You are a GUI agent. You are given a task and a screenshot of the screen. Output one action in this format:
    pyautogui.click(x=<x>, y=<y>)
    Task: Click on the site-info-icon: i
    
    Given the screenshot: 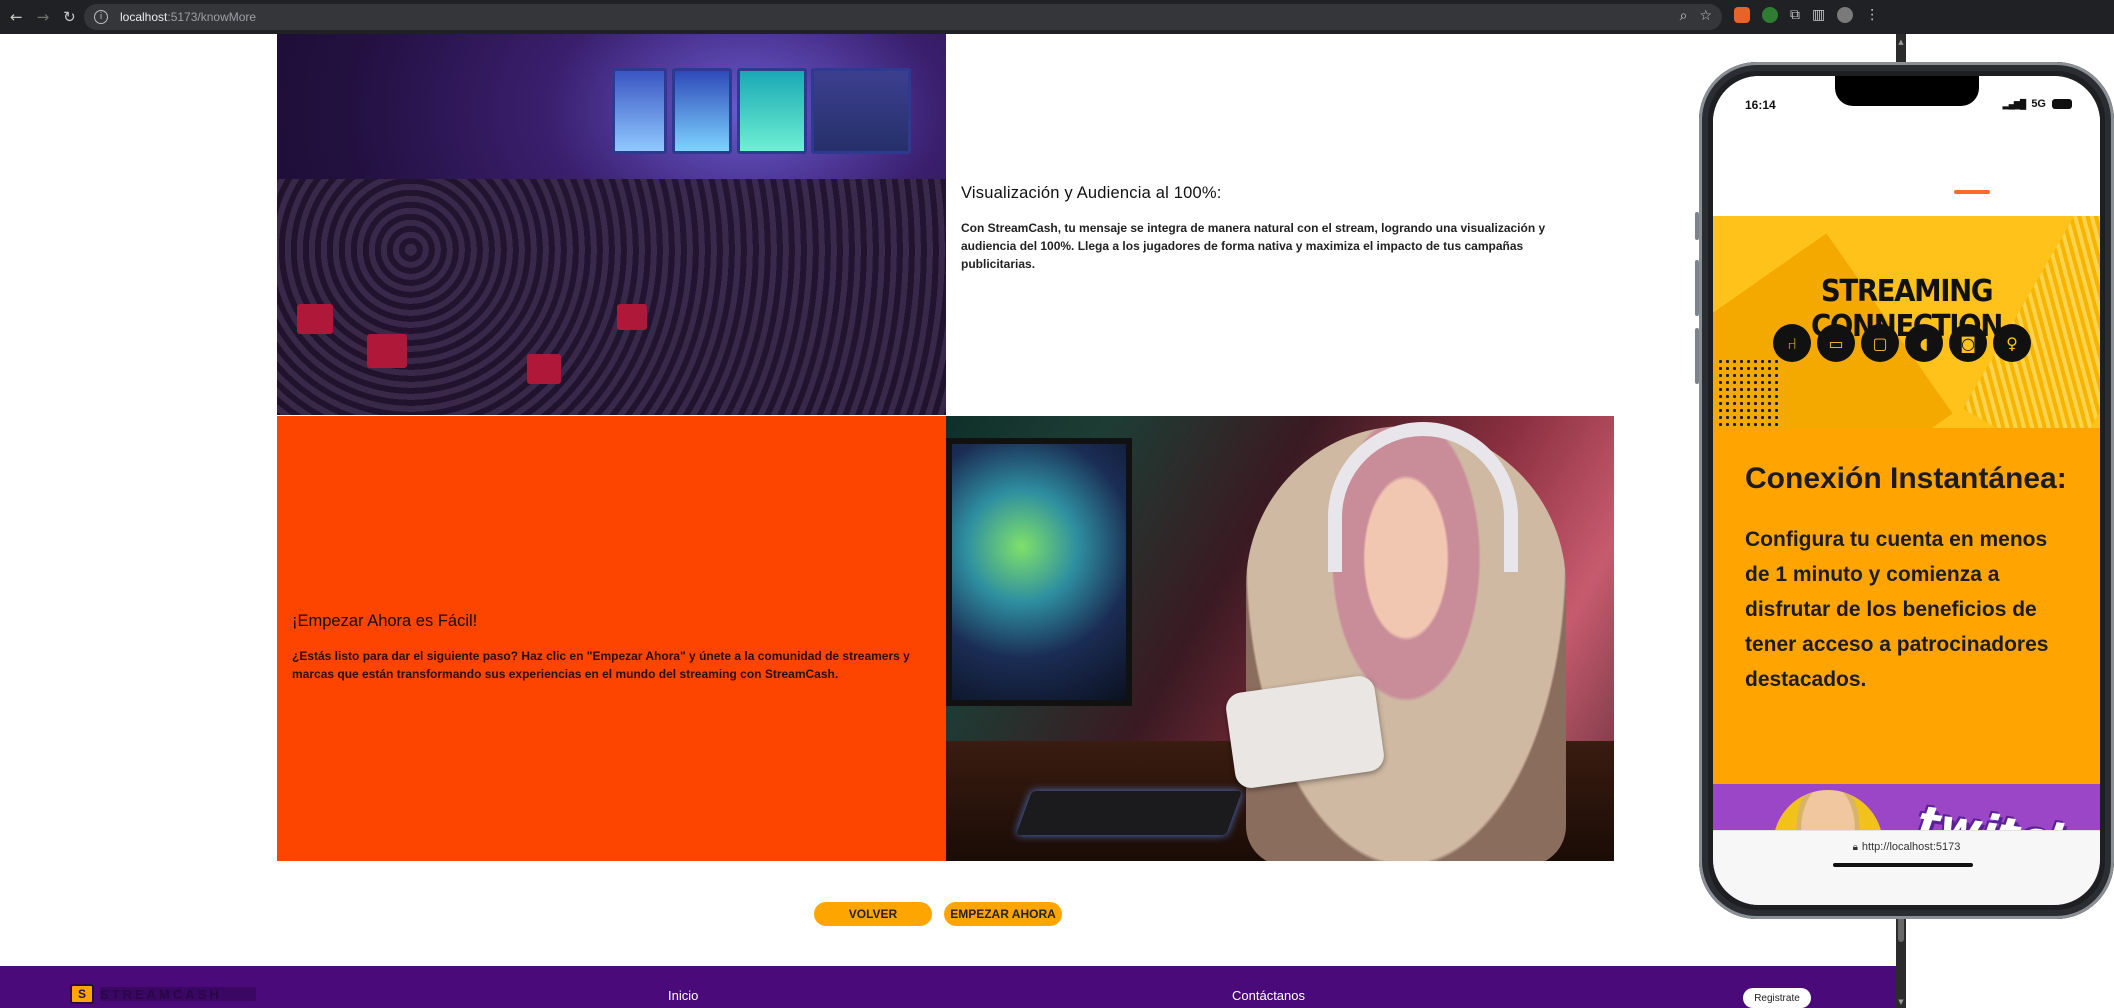 What is the action you would take?
    pyautogui.click(x=101, y=17)
    